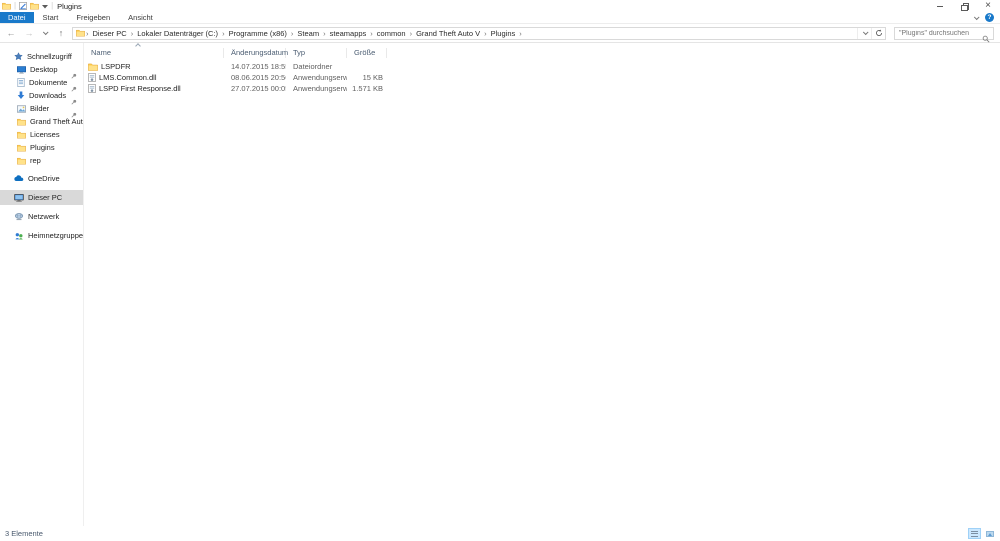 Image resolution: width=1000 pixels, height=541 pixels. What do you see at coordinates (45, 32) in the screenshot?
I see `recent-locations-chevron-icon` at bounding box center [45, 32].